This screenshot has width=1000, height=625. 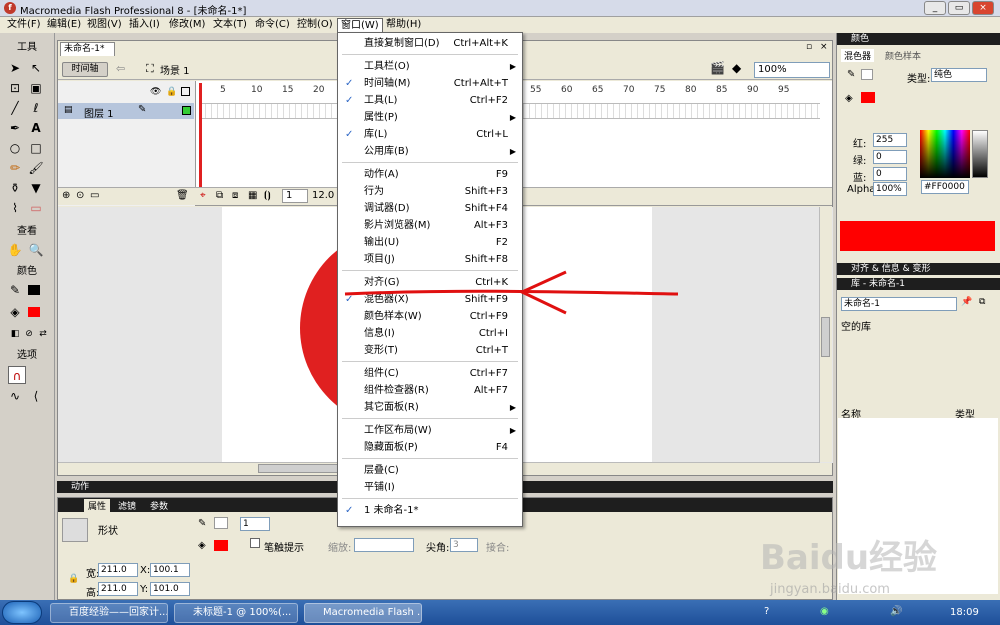 I want to click on hand-tool-icon: ✋, so click(x=15, y=250).